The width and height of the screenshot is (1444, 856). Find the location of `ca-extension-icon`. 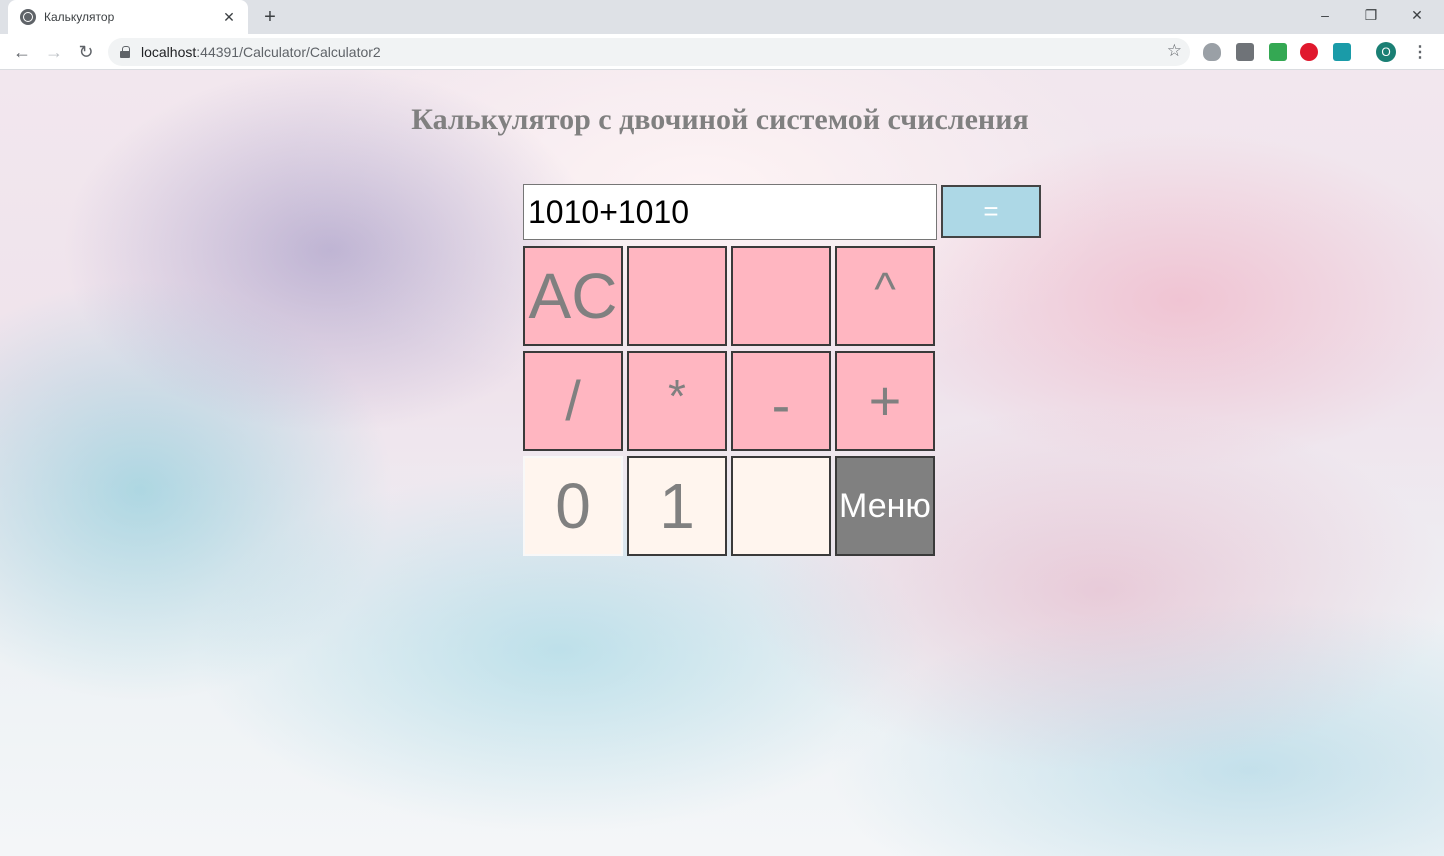

ca-extension-icon is located at coordinates (1278, 52).